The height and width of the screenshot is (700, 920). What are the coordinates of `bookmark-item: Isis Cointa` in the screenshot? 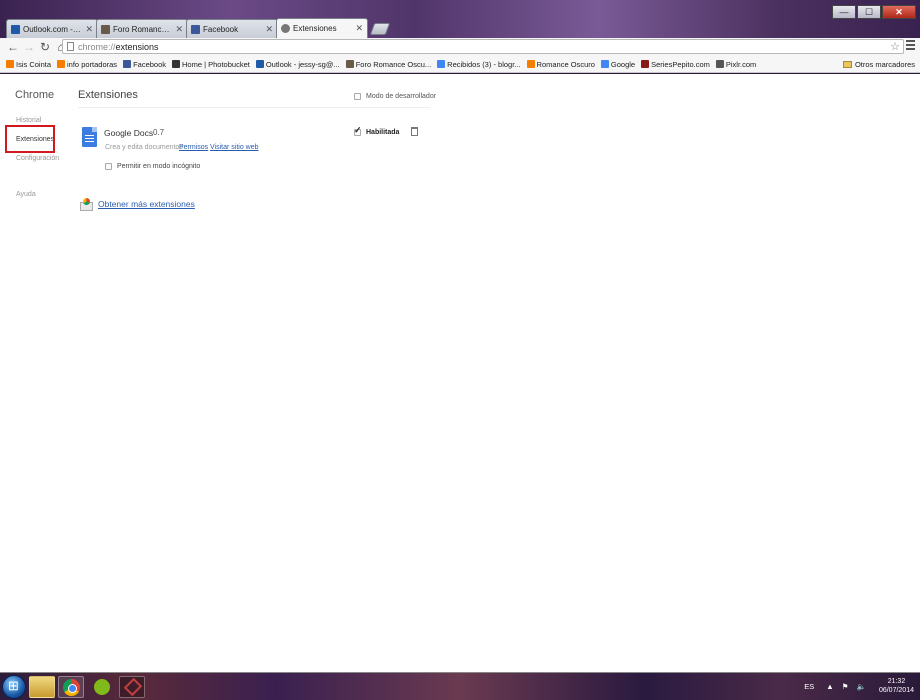 It's located at (28, 64).